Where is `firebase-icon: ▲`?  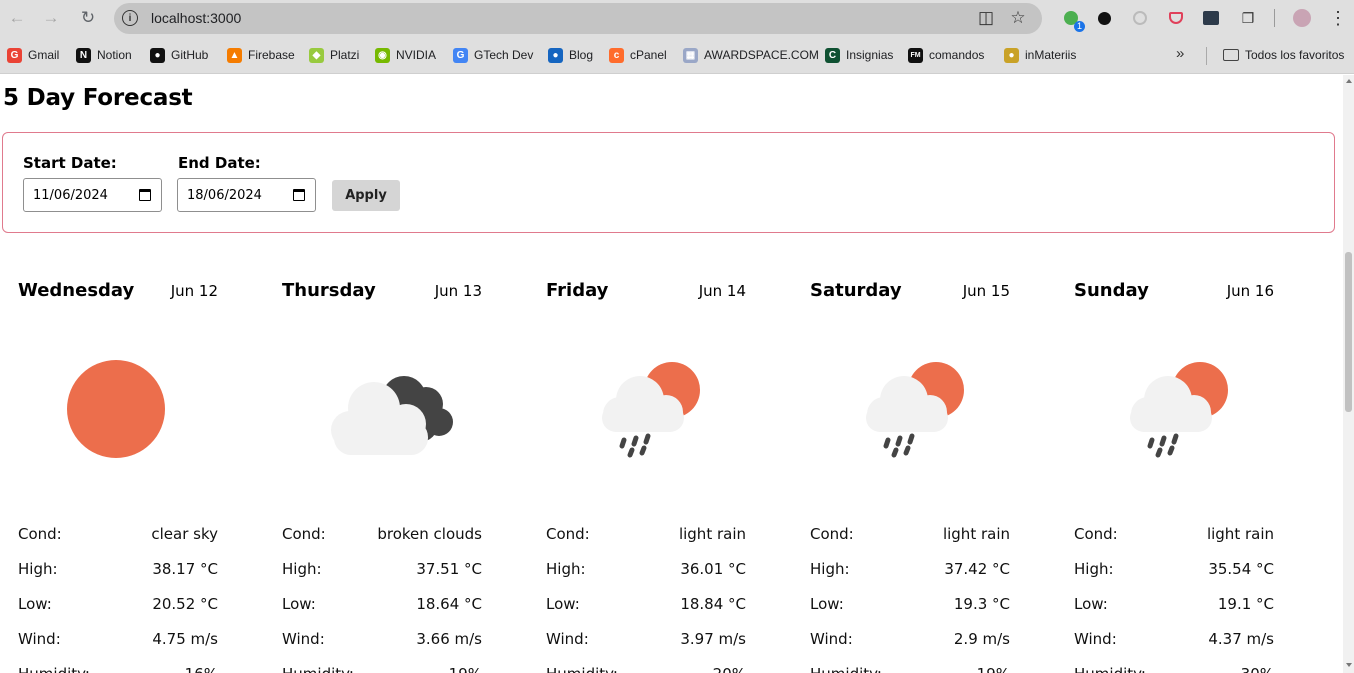
firebase-icon: ▲ is located at coordinates (234, 55).